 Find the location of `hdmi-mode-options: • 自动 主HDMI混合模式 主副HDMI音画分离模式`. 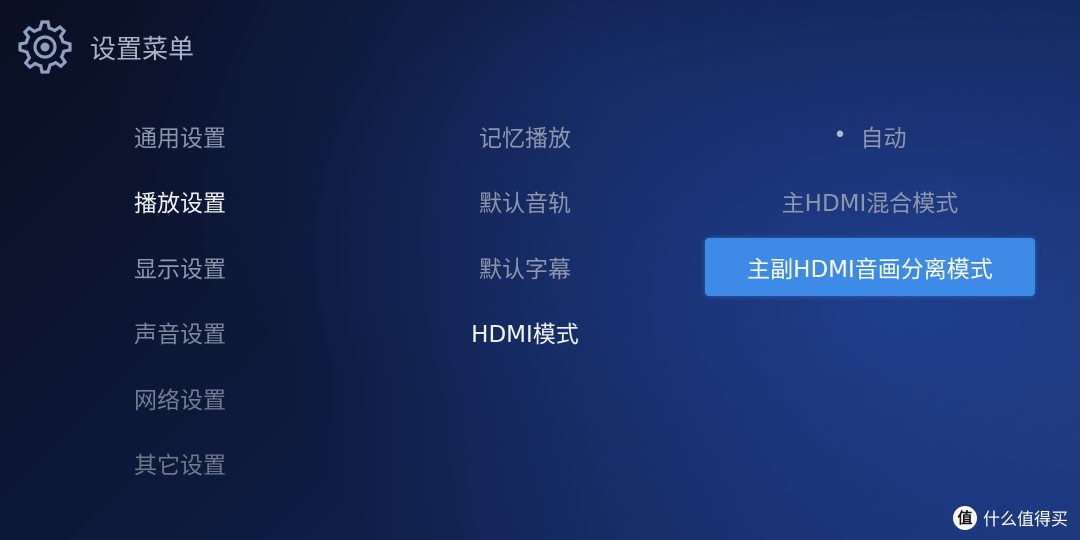

hdmi-mode-options: • 自动 主HDMI混合模式 主副HDMI音画分离模式 is located at coordinates (870, 201).